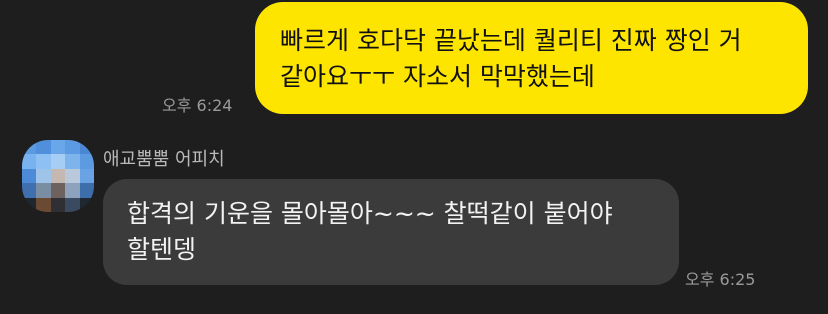  Describe the element at coordinates (162, 249) in the screenshot. I see `message-line: 할텐뎅` at that location.